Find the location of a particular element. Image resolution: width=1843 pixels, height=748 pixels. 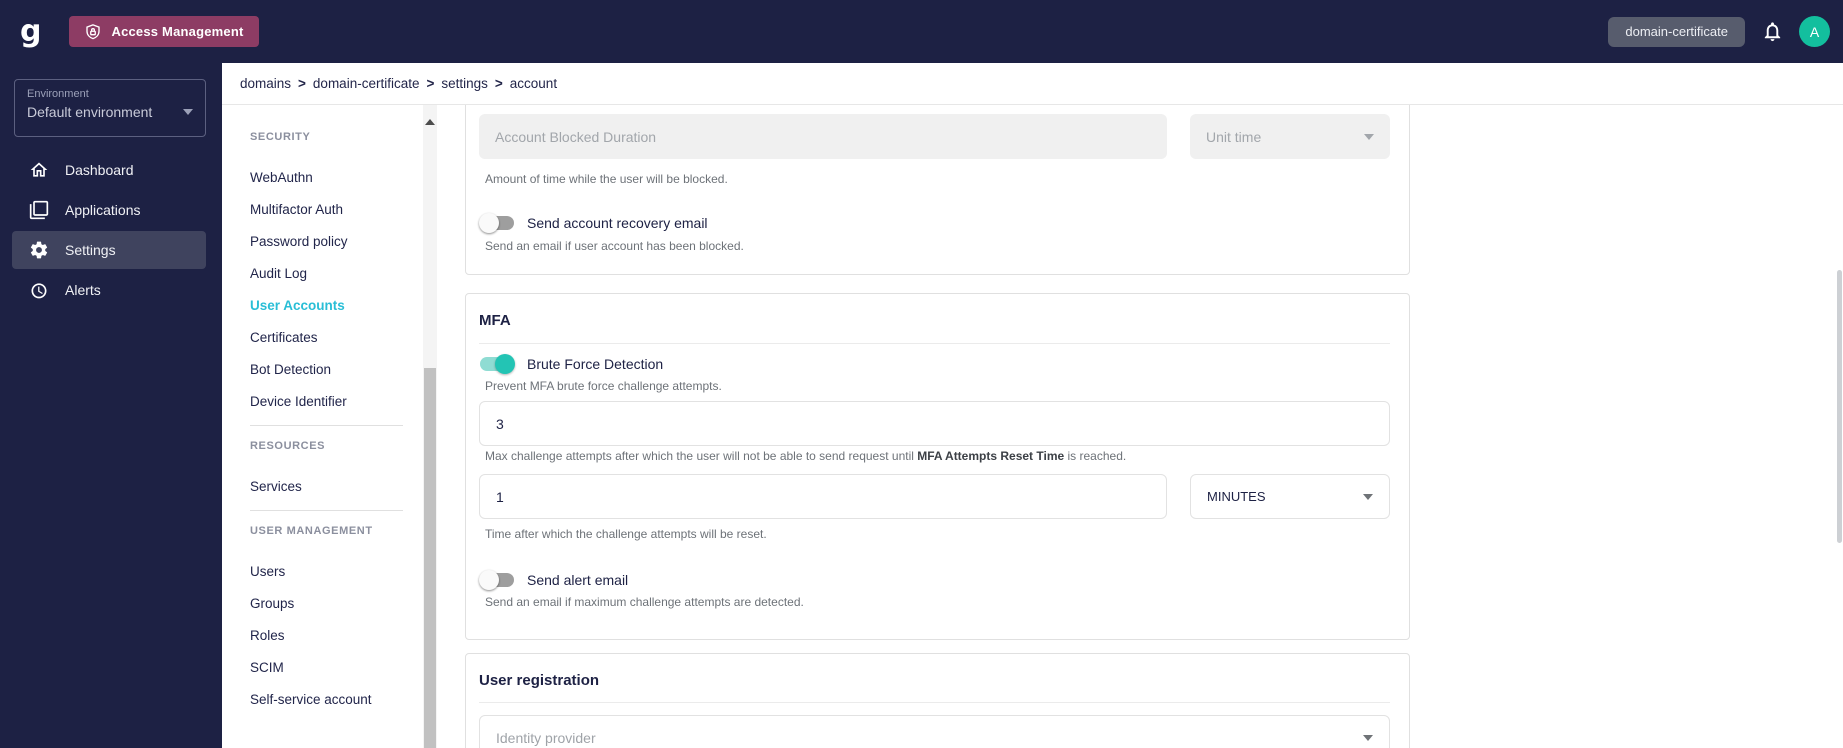

notifications-bell-icon is located at coordinates (1772, 31).